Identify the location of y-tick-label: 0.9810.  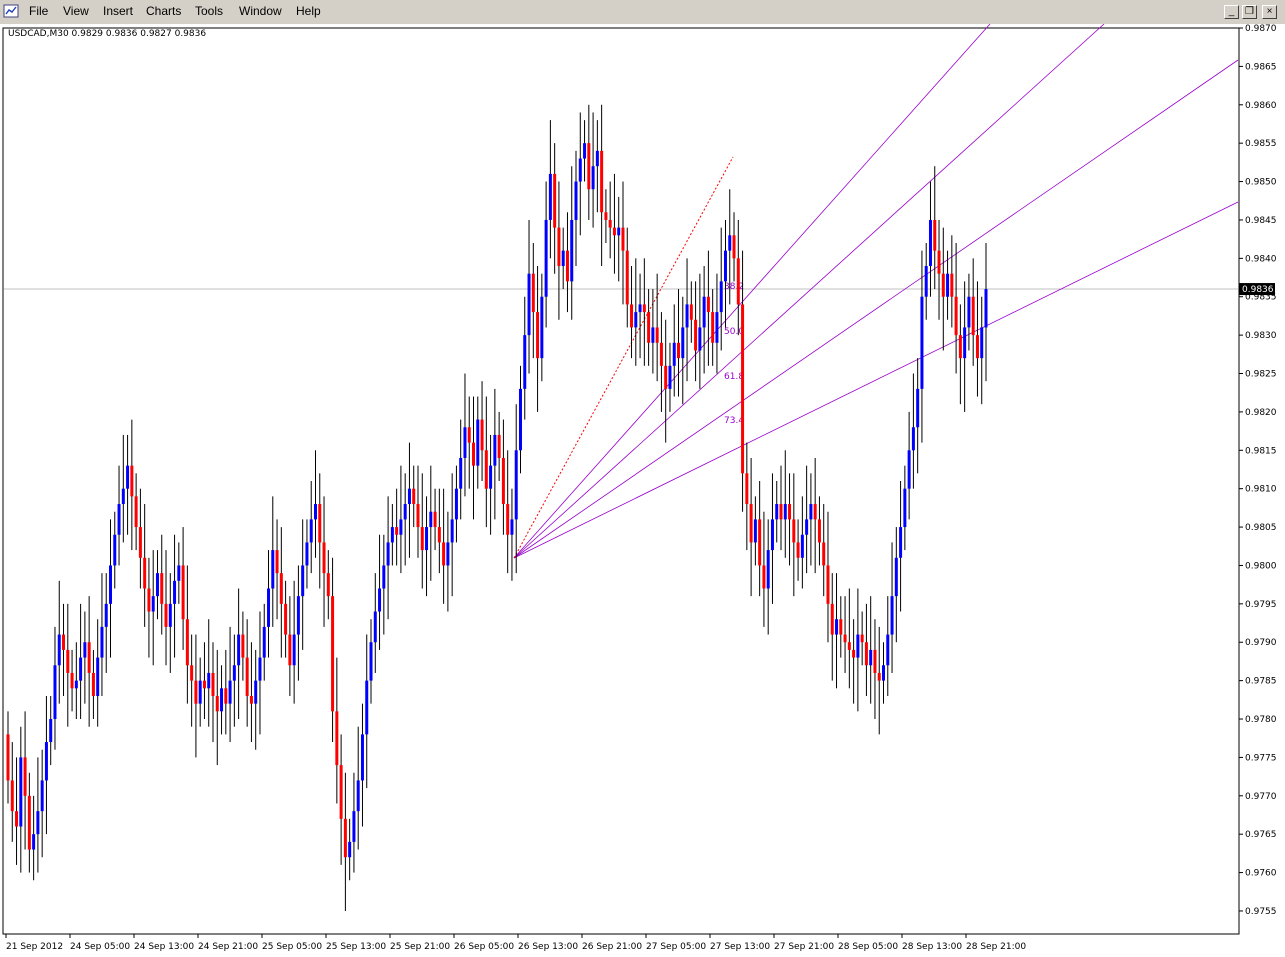
(1261, 490).